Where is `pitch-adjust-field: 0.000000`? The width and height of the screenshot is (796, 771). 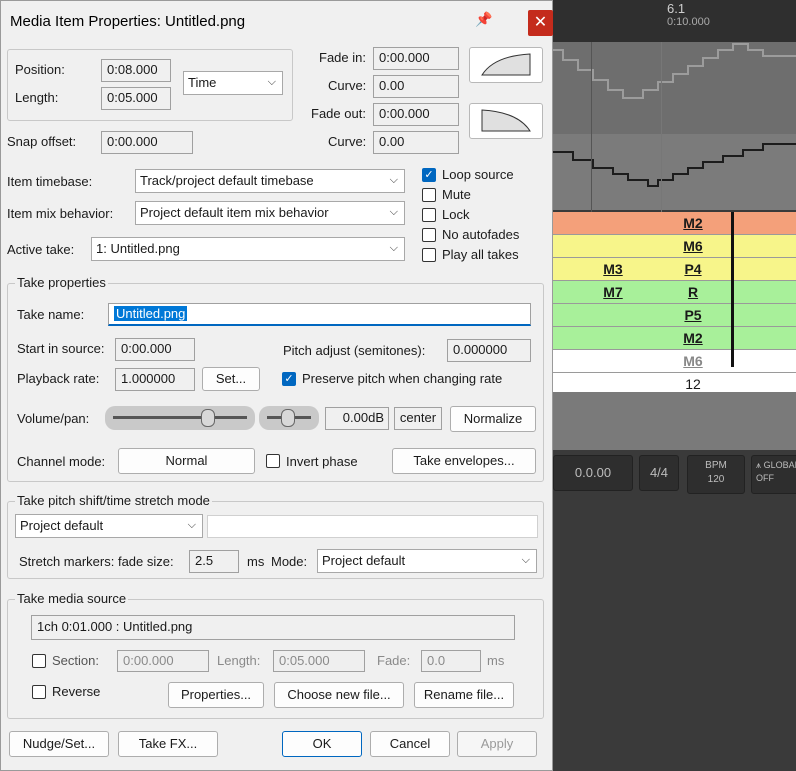
pitch-adjust-field: 0.000000 is located at coordinates (489, 350).